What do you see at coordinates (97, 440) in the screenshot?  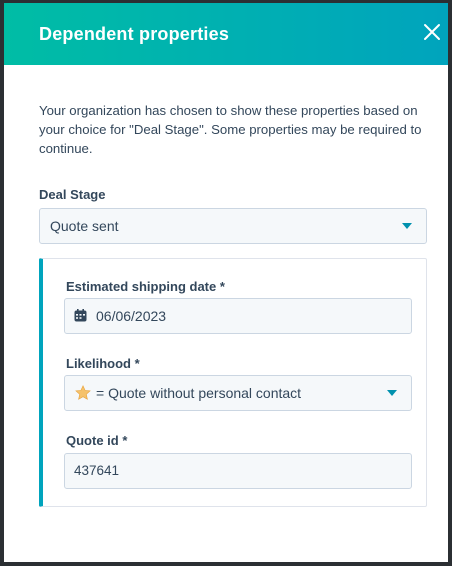 I see `quote-id-label: Quote id *` at bounding box center [97, 440].